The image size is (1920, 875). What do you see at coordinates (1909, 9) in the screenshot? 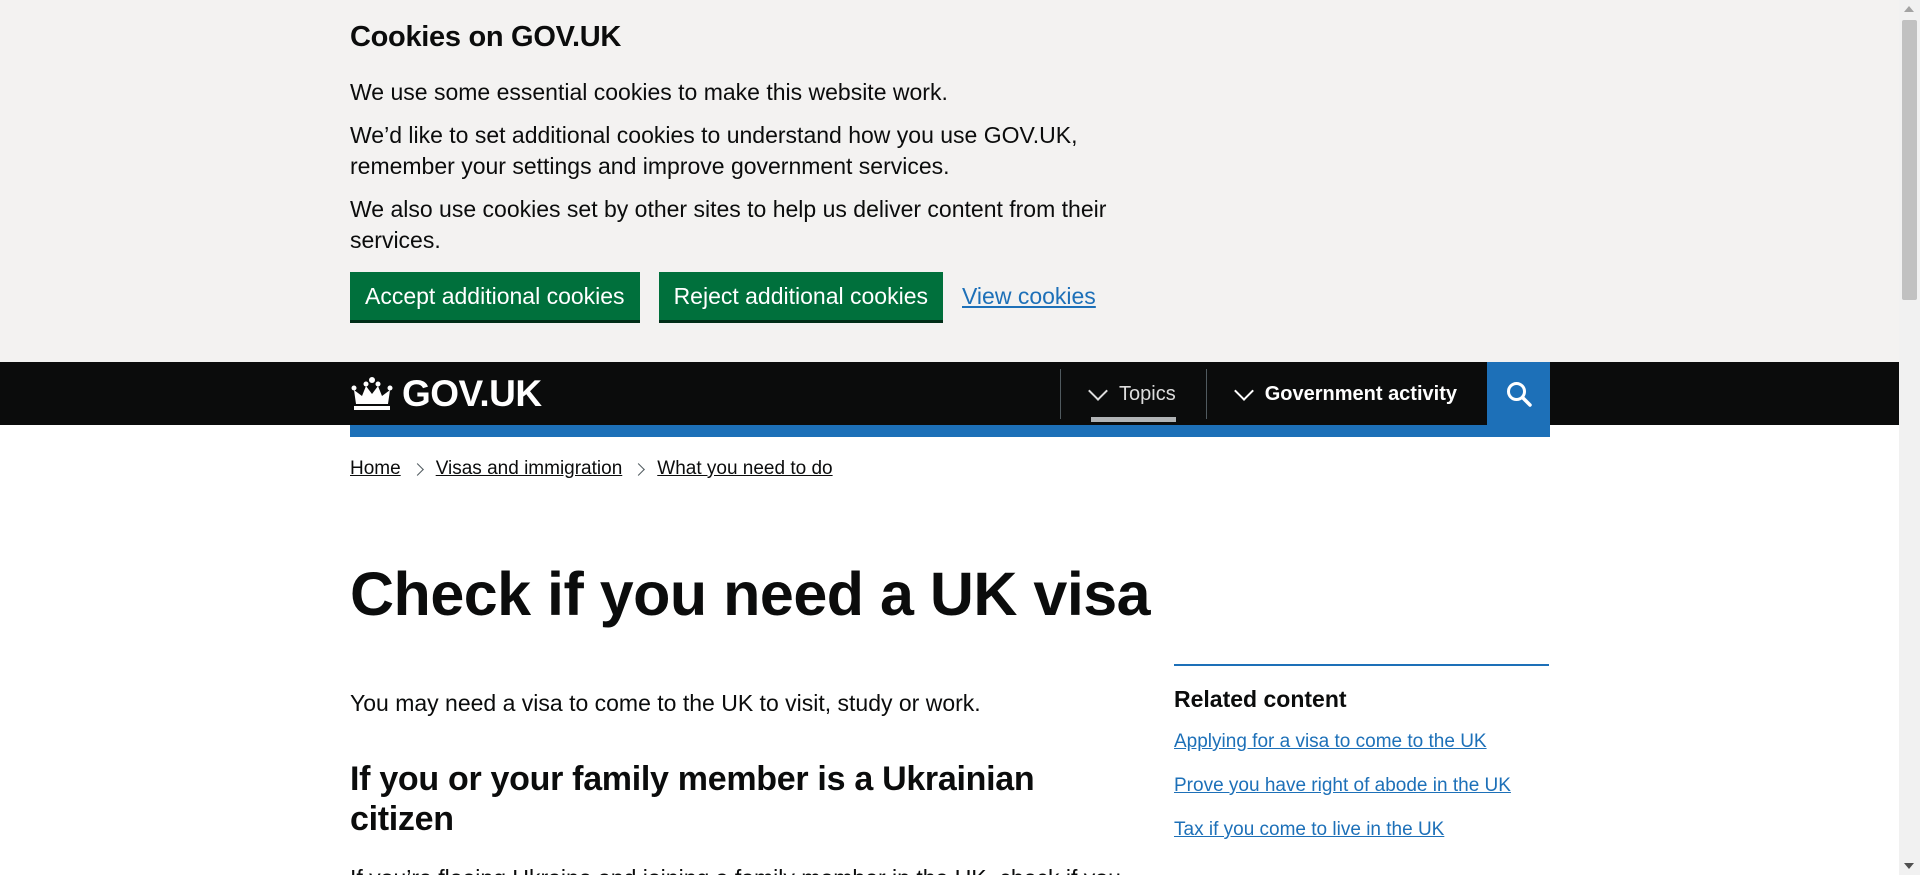
I see `scroll-up-arrow-icon` at bounding box center [1909, 9].